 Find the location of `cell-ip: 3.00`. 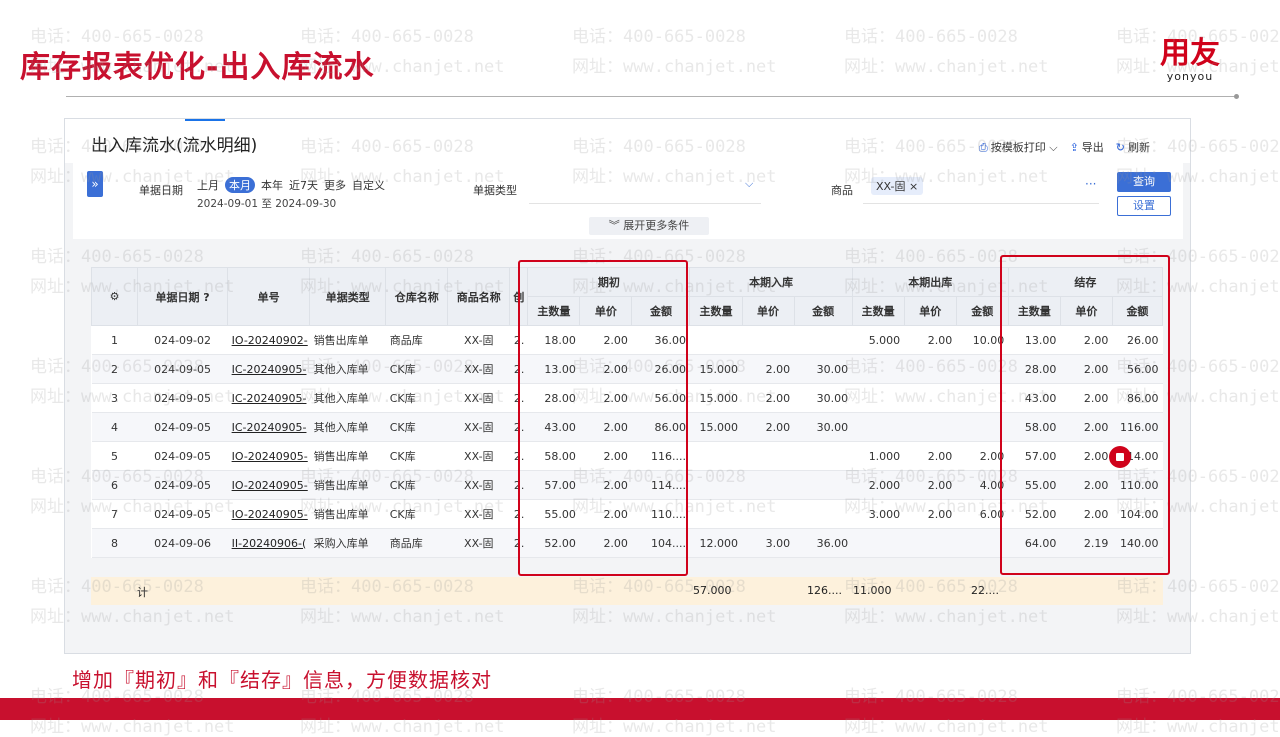

cell-ip: 3.00 is located at coordinates (768, 543).